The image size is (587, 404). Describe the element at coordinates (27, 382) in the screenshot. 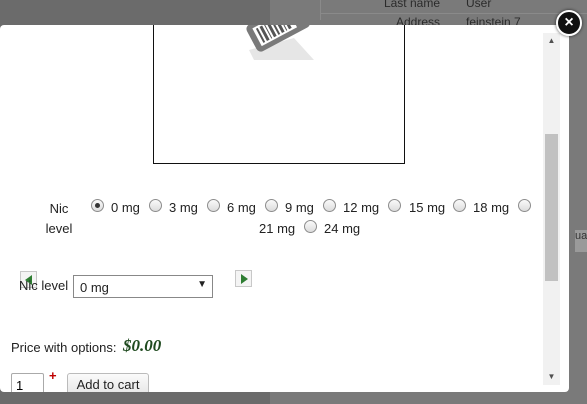

I see `quantity-input` at that location.